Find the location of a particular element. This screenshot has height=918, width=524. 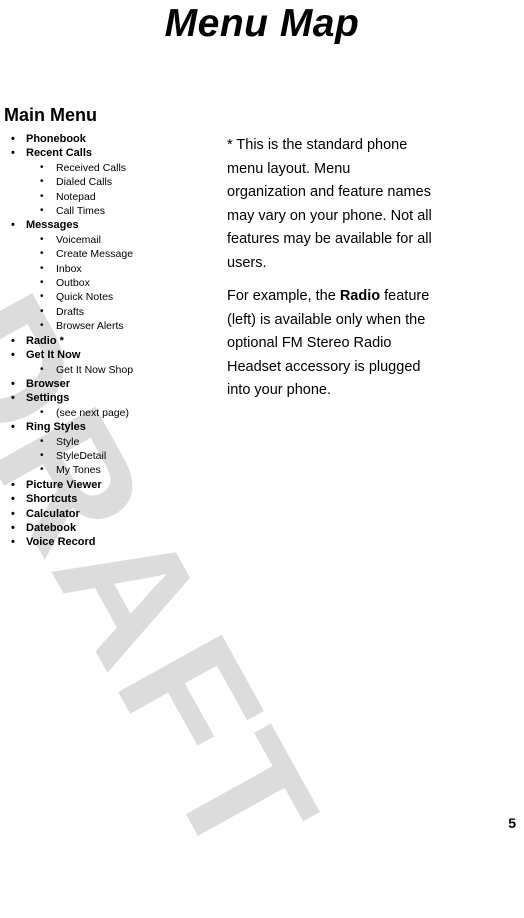

menu-item-label: Recent Calls is located at coordinates (59, 153).